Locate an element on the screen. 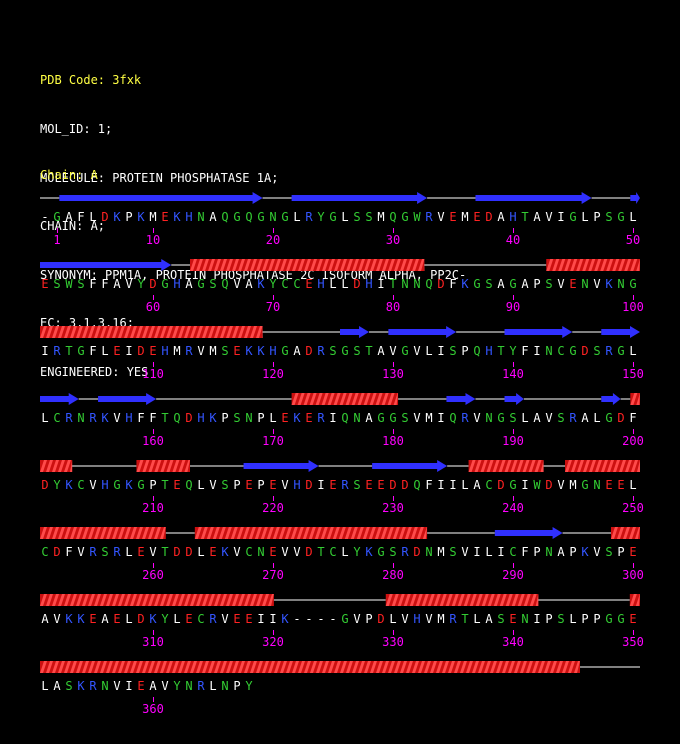  residue-number: 200 is located at coordinates (633, 441).